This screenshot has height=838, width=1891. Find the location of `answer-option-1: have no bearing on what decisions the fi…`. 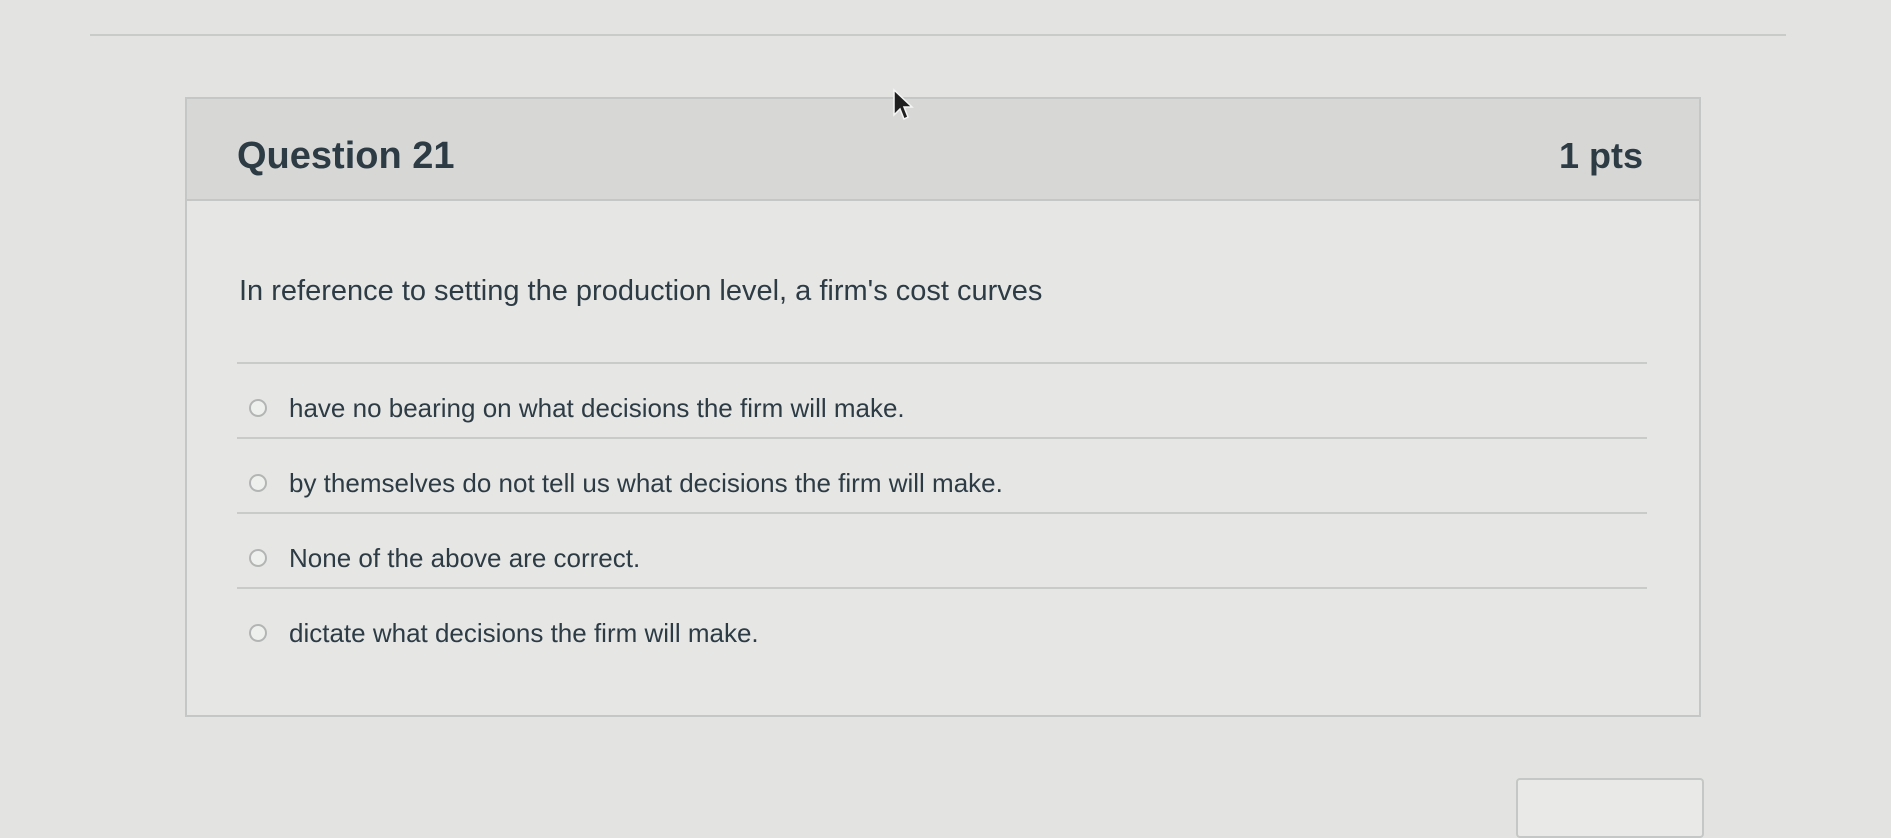

answer-option-1: have no bearing on what decisions the fi… is located at coordinates (942, 399).